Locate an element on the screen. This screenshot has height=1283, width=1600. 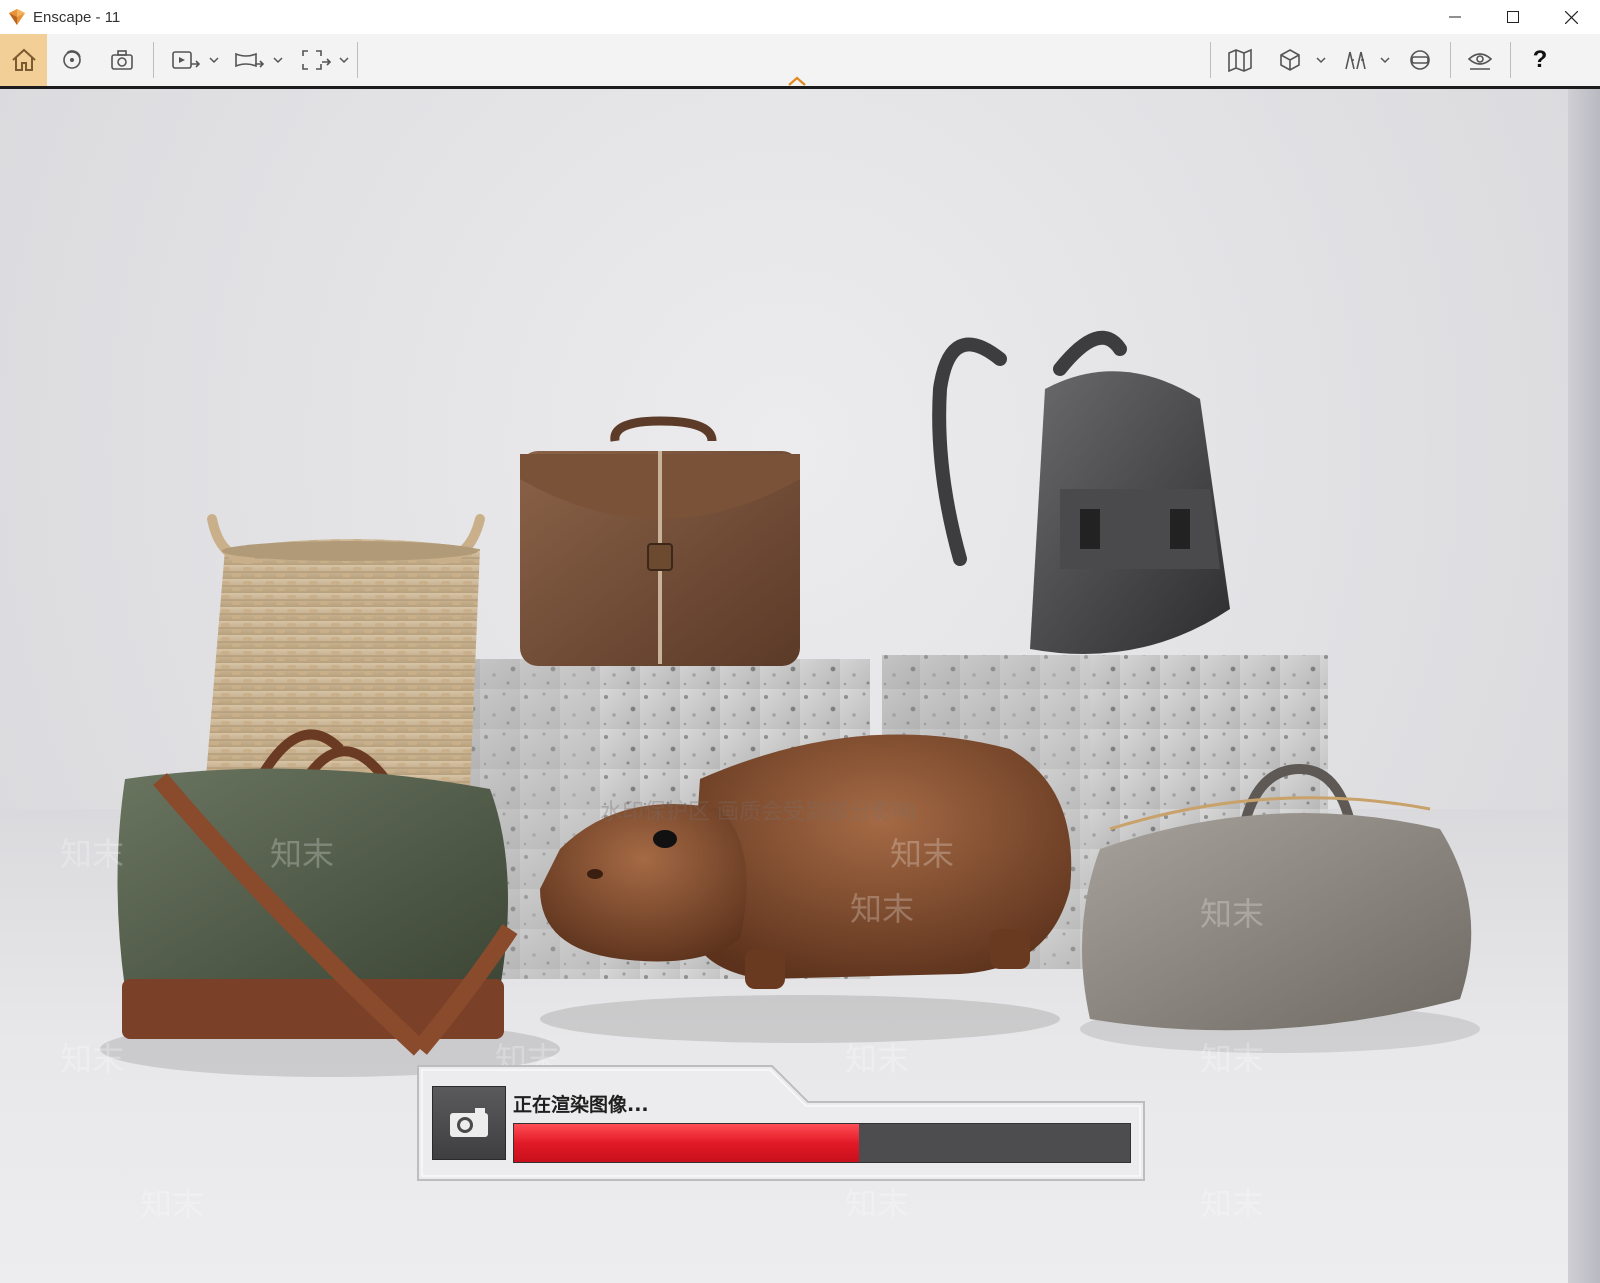
window-title: Enscape - 11 is located at coordinates (77, 17).